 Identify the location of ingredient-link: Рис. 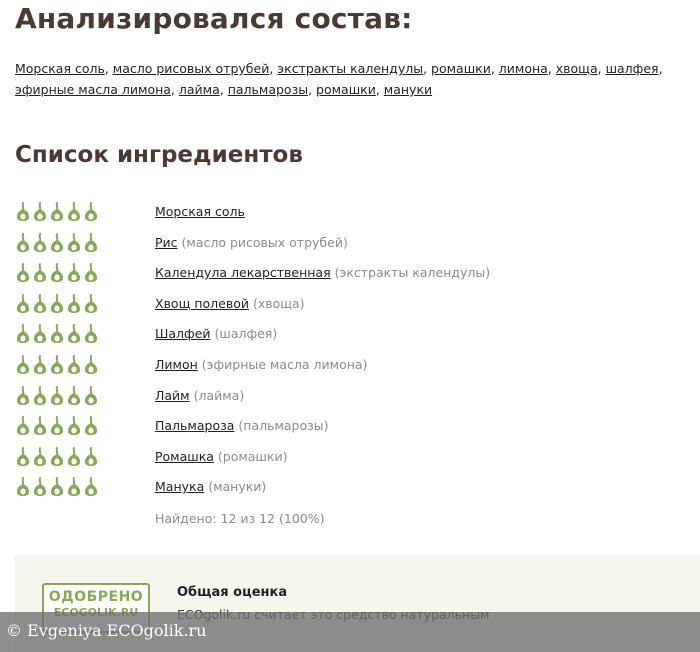
(166, 242).